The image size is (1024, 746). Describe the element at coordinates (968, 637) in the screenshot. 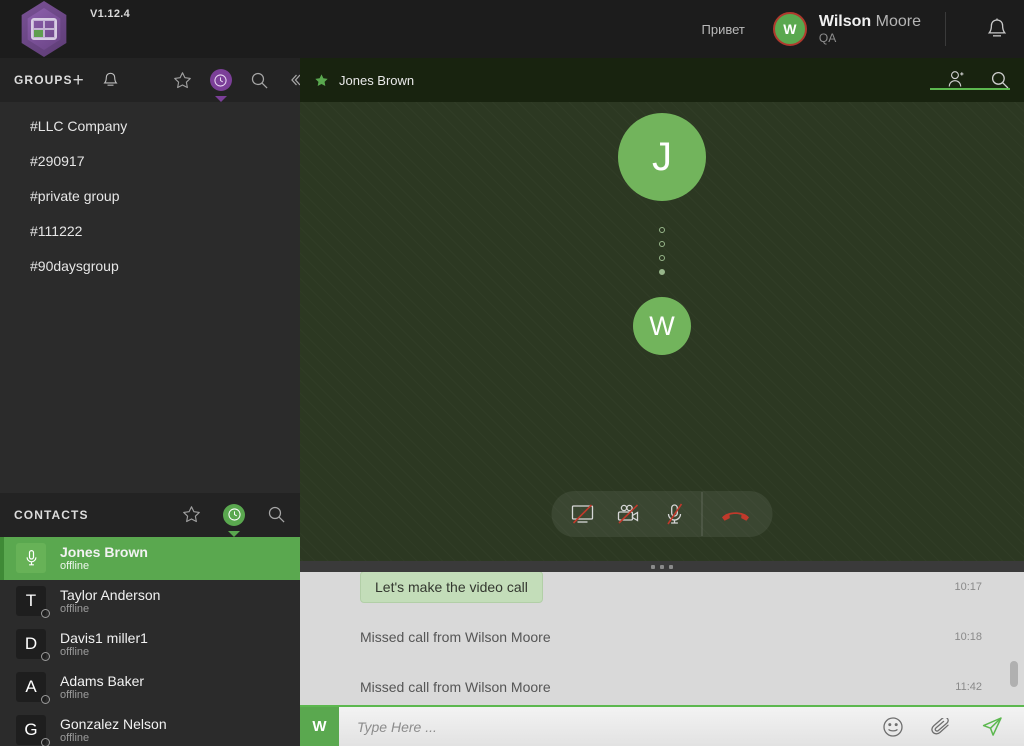

I see `message-time: 10:18` at that location.